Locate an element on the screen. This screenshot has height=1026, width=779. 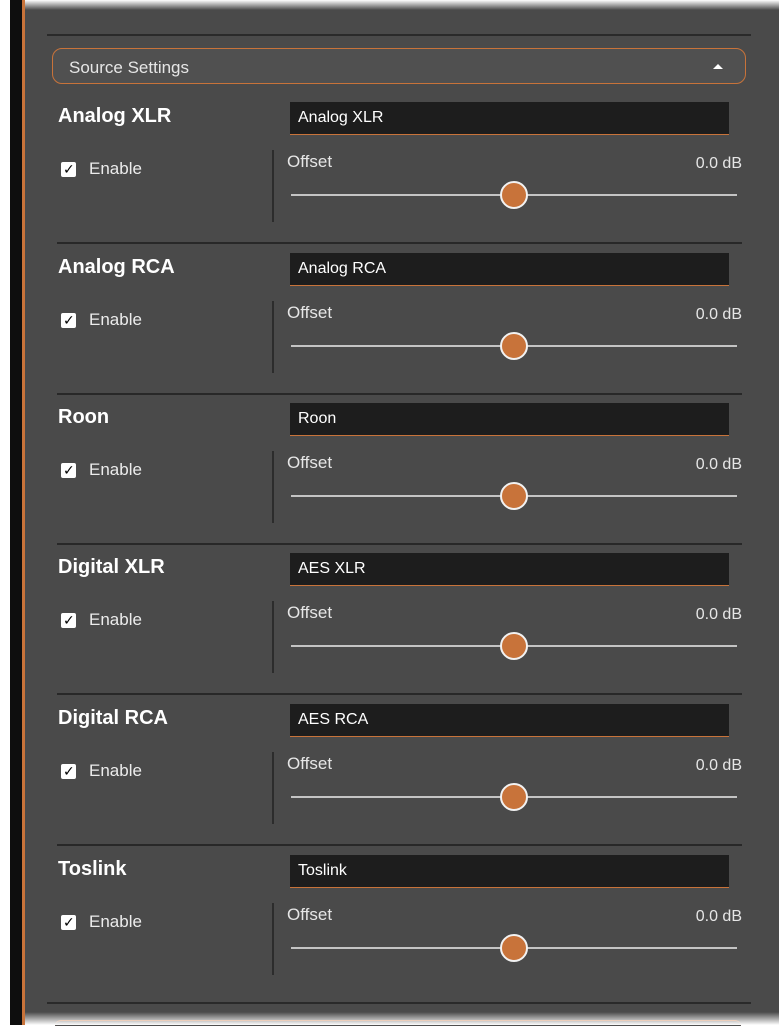
source-section: Roon ✓ Enable Offset 0.0 dB is located at coordinates (399, 469).